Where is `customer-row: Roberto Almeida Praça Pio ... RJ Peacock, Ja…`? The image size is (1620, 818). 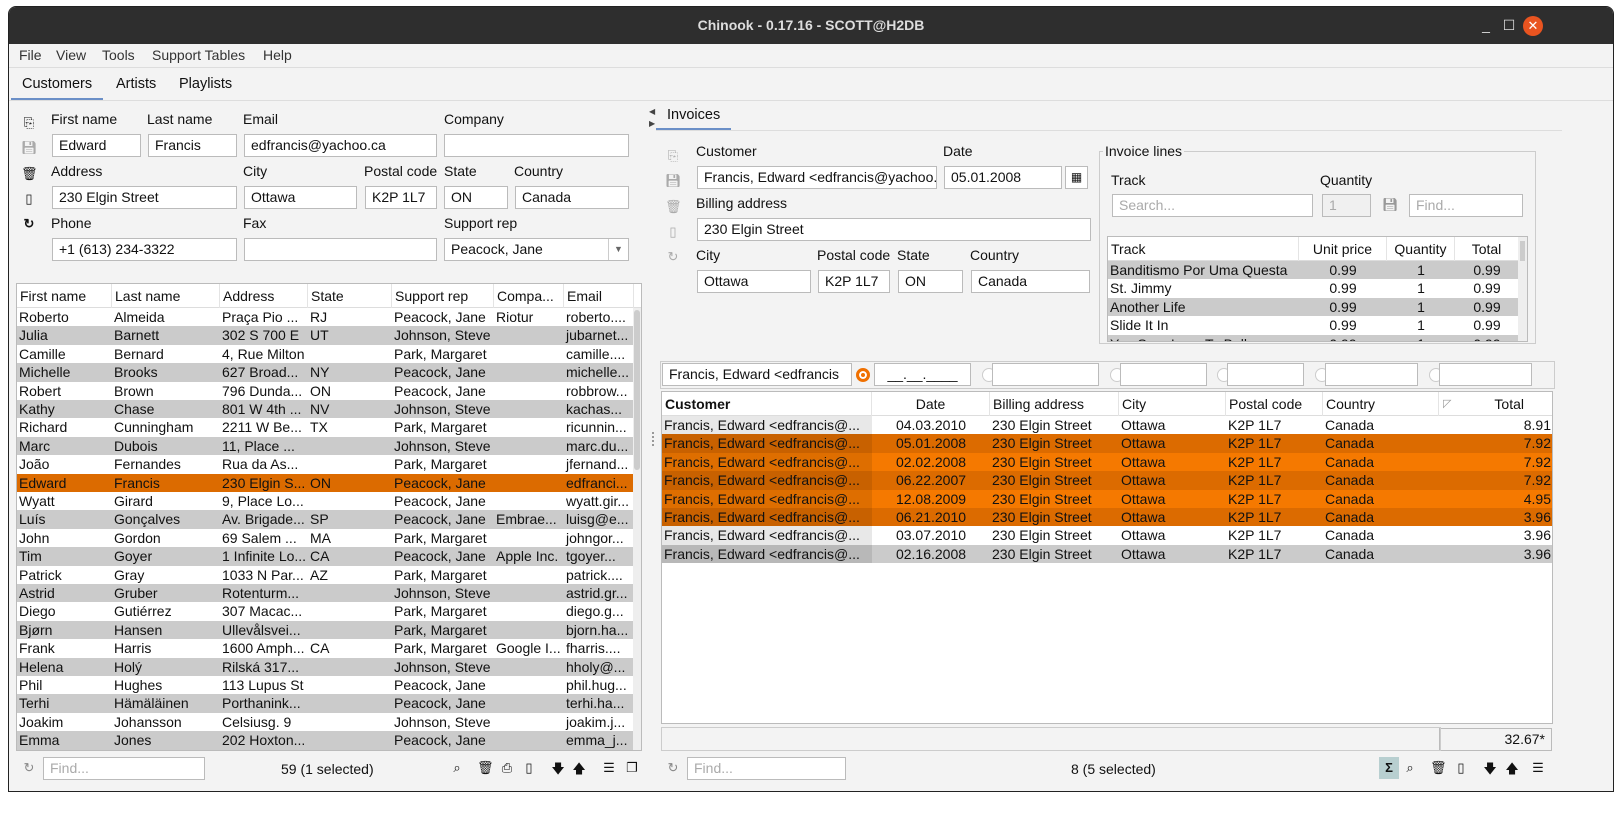 customer-row: Roberto Almeida Praça Pio ... RJ Peacock, Ja… is located at coordinates (329, 317).